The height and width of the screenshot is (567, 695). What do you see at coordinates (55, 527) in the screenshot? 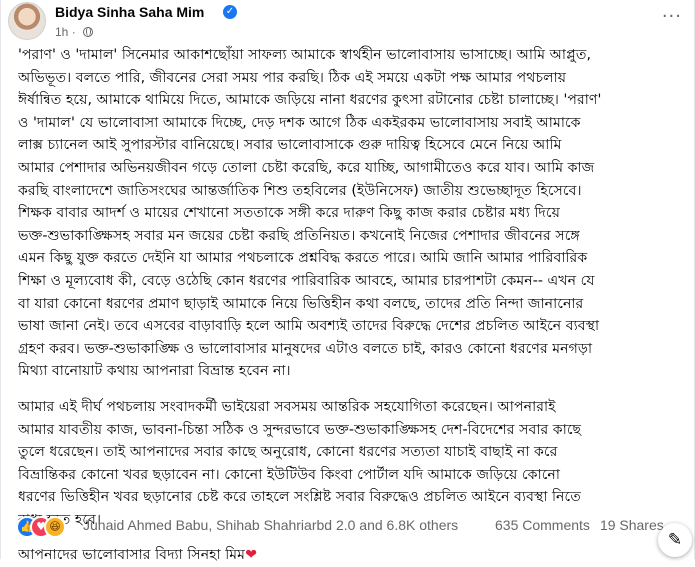
I see `haha-icon: 😆` at bounding box center [55, 527].